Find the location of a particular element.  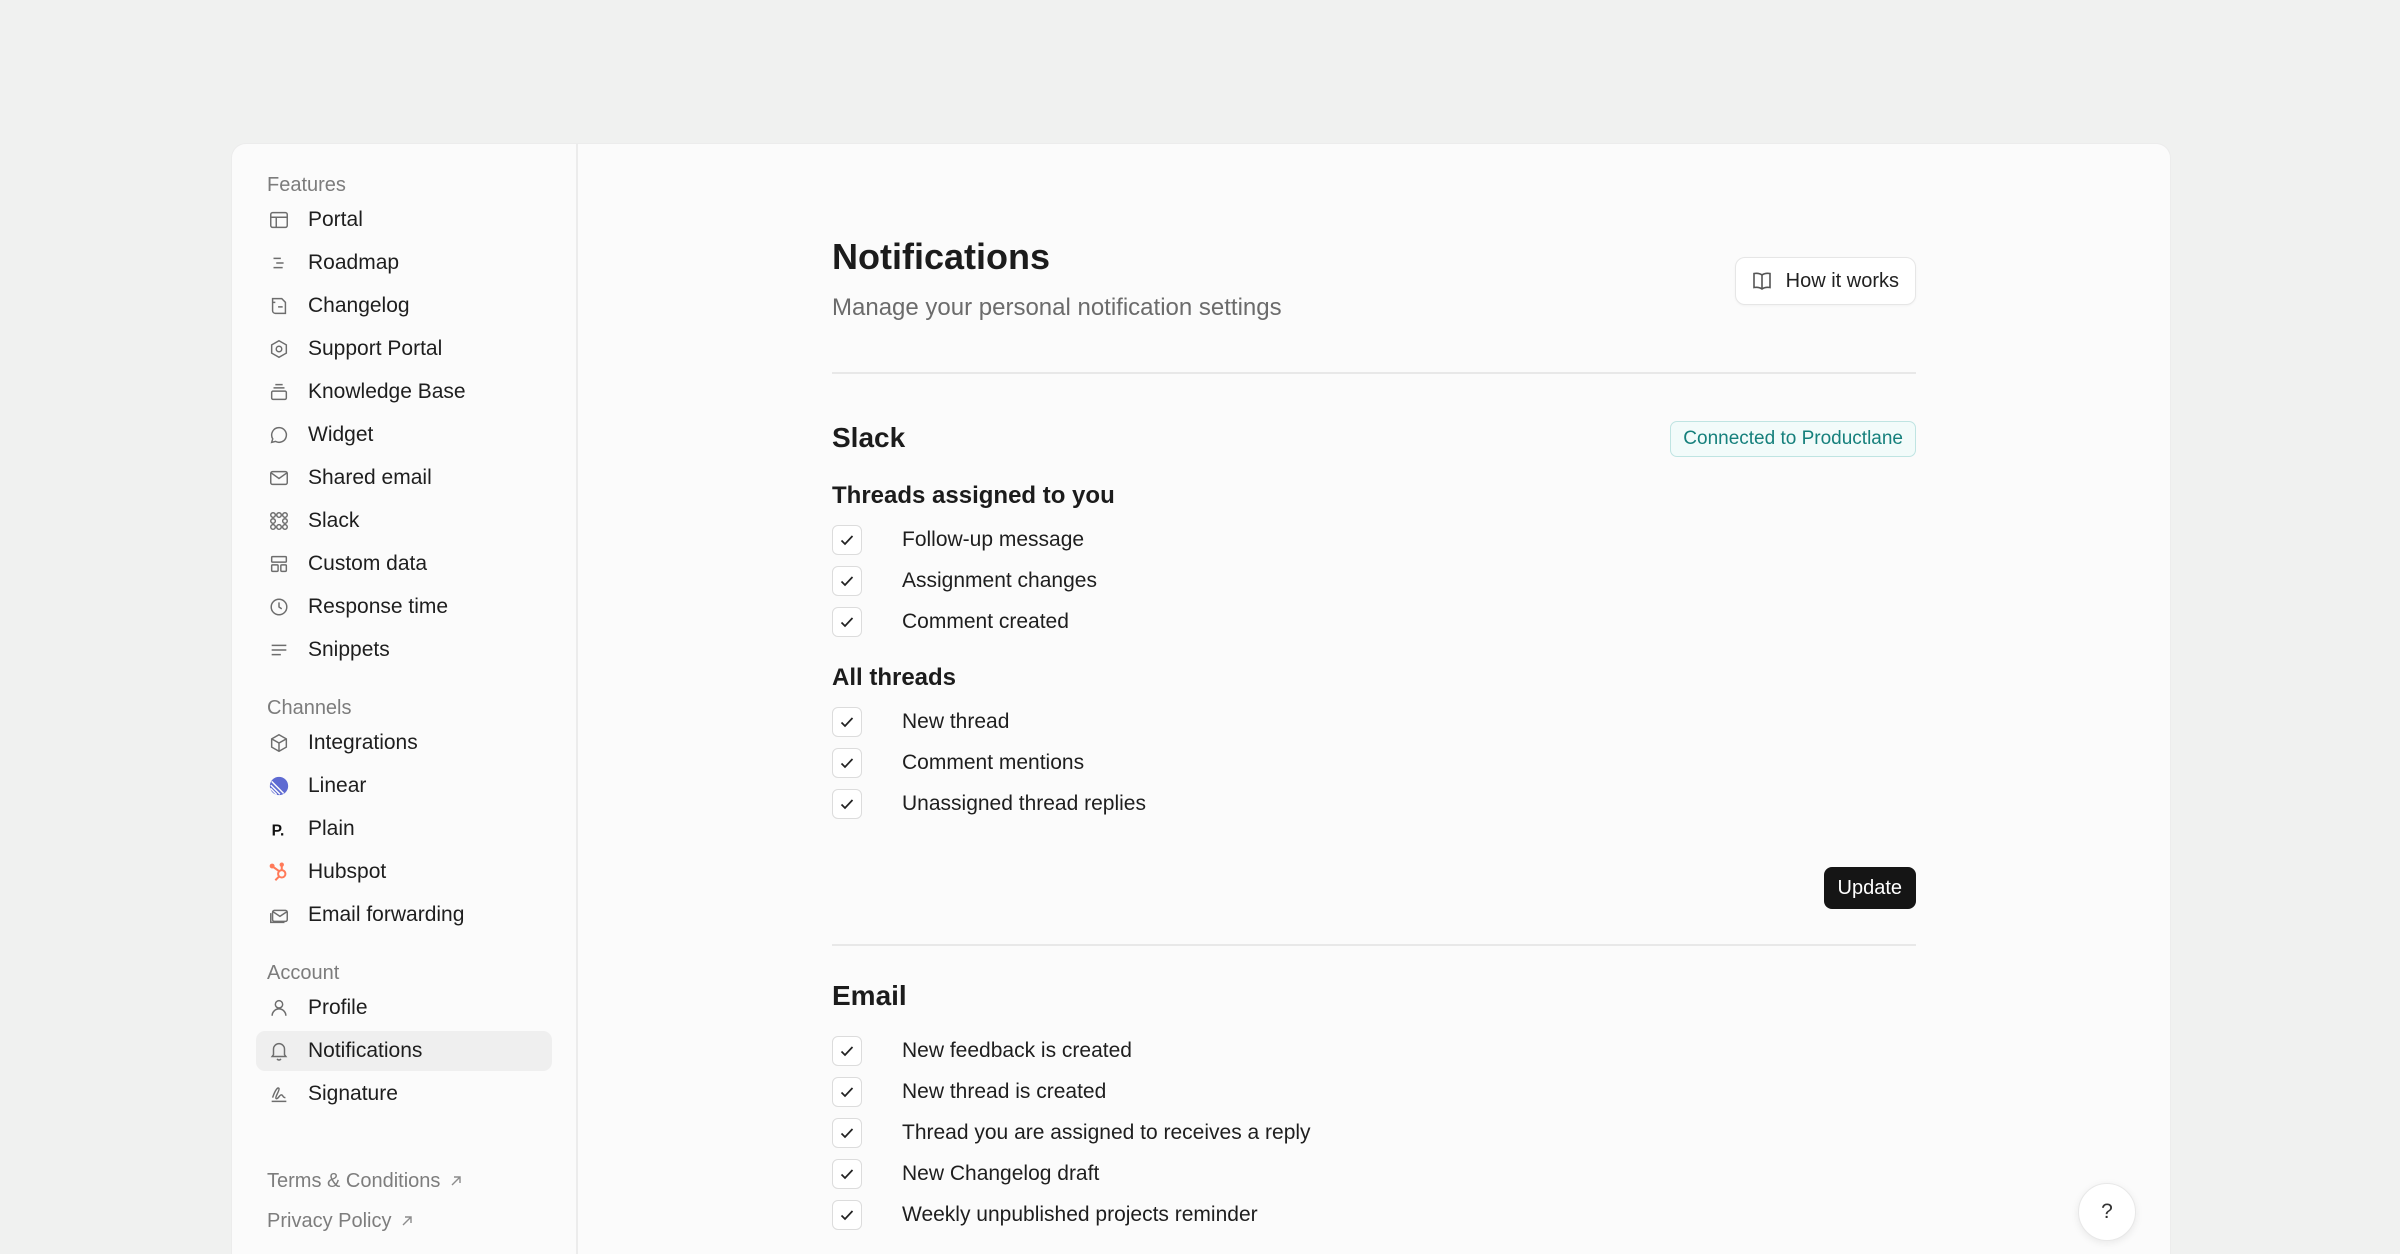

checkbox-row: Comment created is located at coordinates (950, 622).